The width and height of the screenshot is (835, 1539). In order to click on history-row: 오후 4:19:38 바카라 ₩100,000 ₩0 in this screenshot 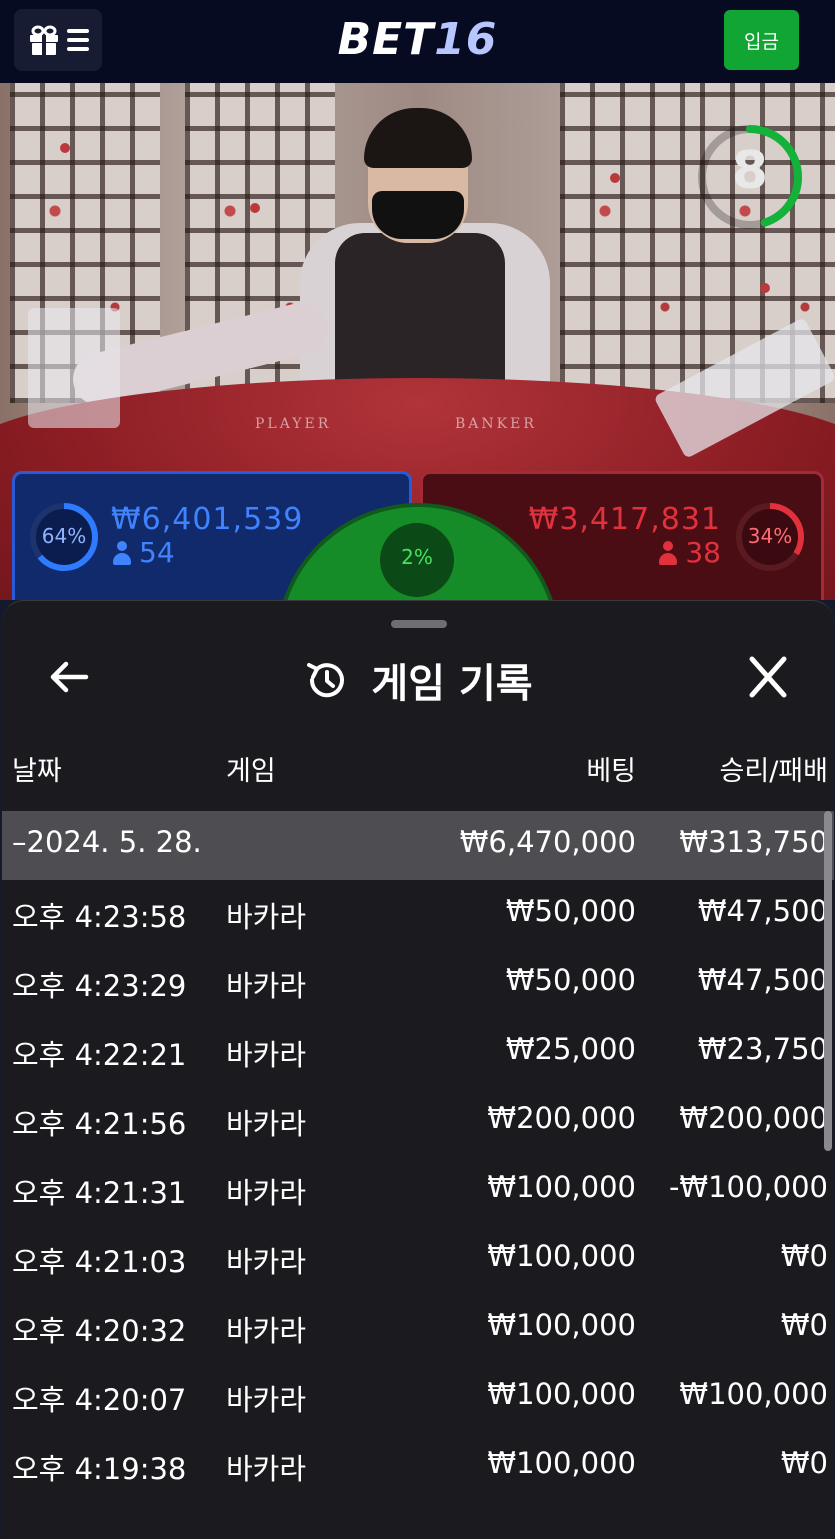, I will do `click(418, 1466)`.